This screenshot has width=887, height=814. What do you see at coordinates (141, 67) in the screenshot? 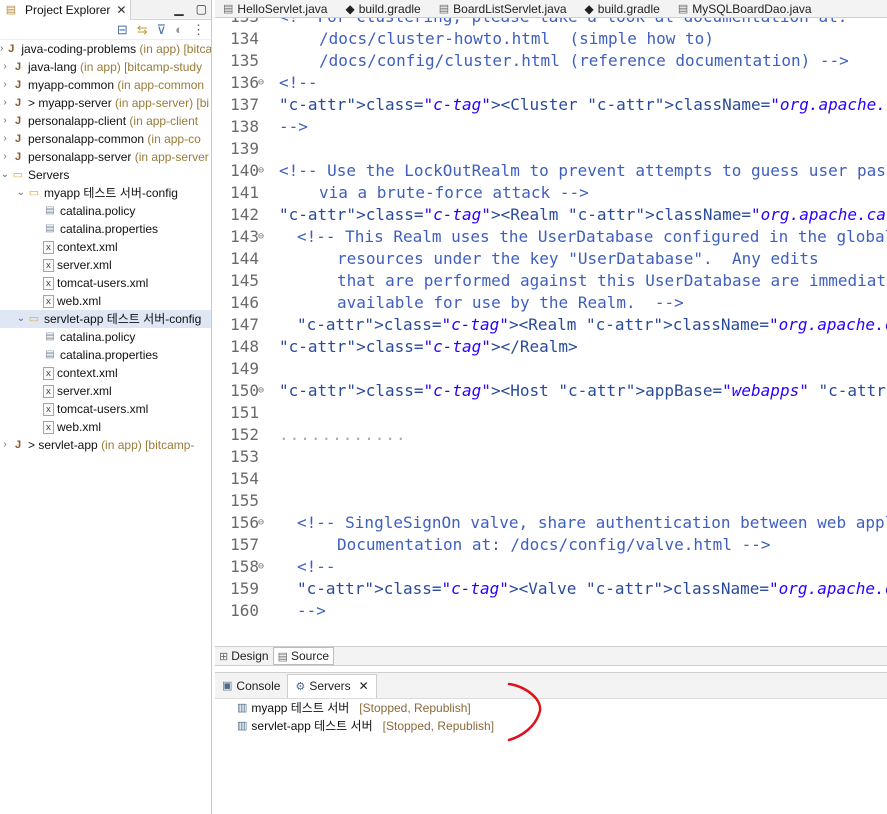
I see `tree-item-decoration: (in app) [bitcamp-study` at bounding box center [141, 67].